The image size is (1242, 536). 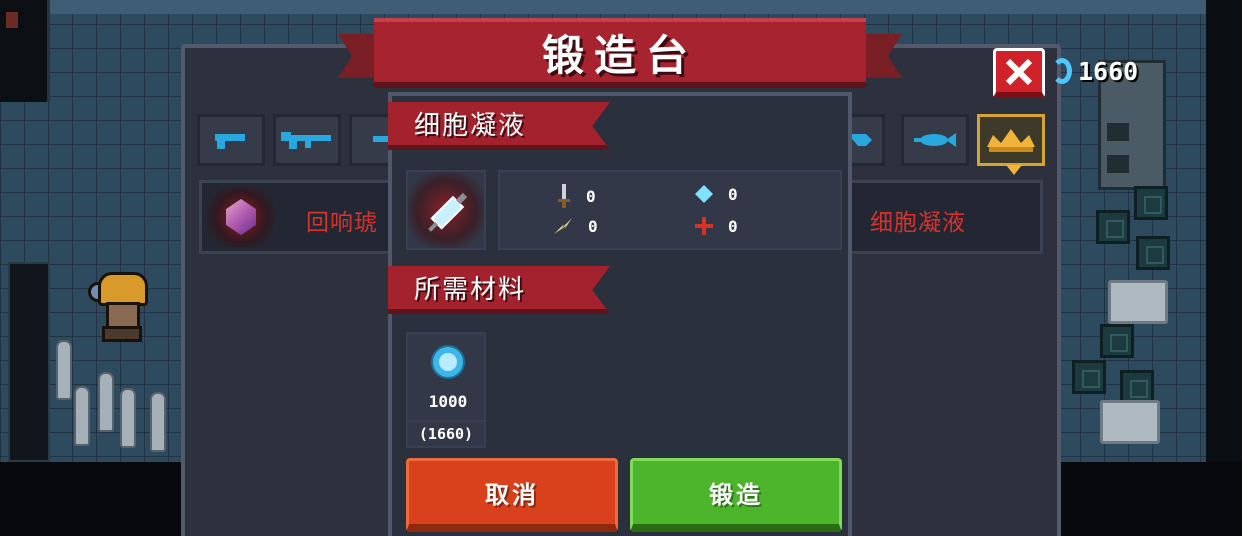 I want to click on recipe-icon-frame, so click(x=241, y=217).